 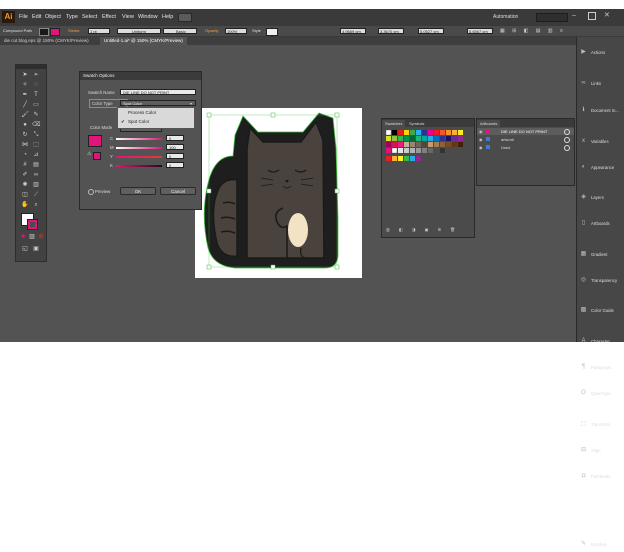 I want to click on panel-align: ⊟ Align, so click(x=600, y=450).